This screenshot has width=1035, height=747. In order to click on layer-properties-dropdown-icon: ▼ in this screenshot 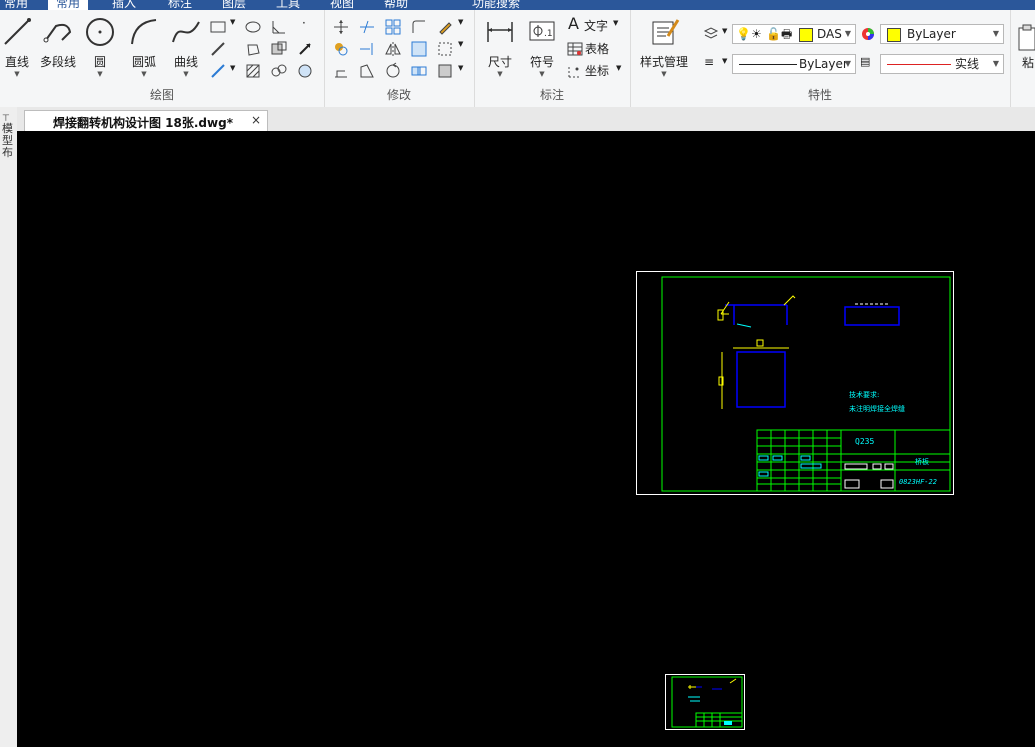, I will do `click(724, 31)`.